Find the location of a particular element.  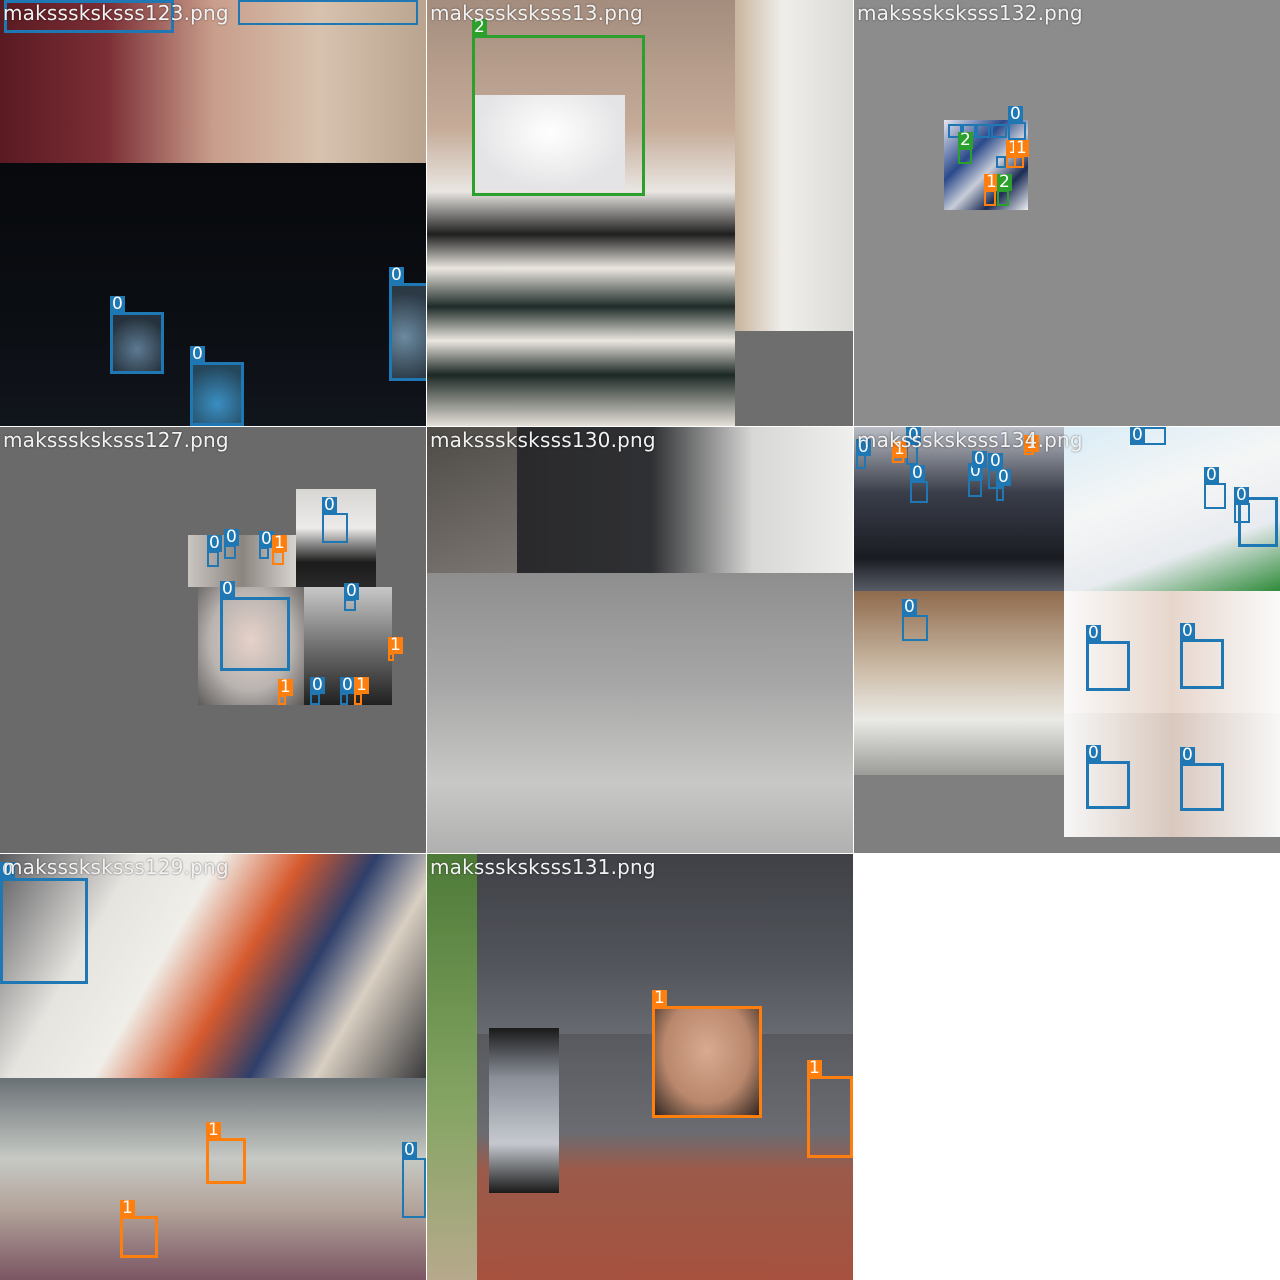

tile-title: maksssksksss129.png is located at coordinates (116, 867).